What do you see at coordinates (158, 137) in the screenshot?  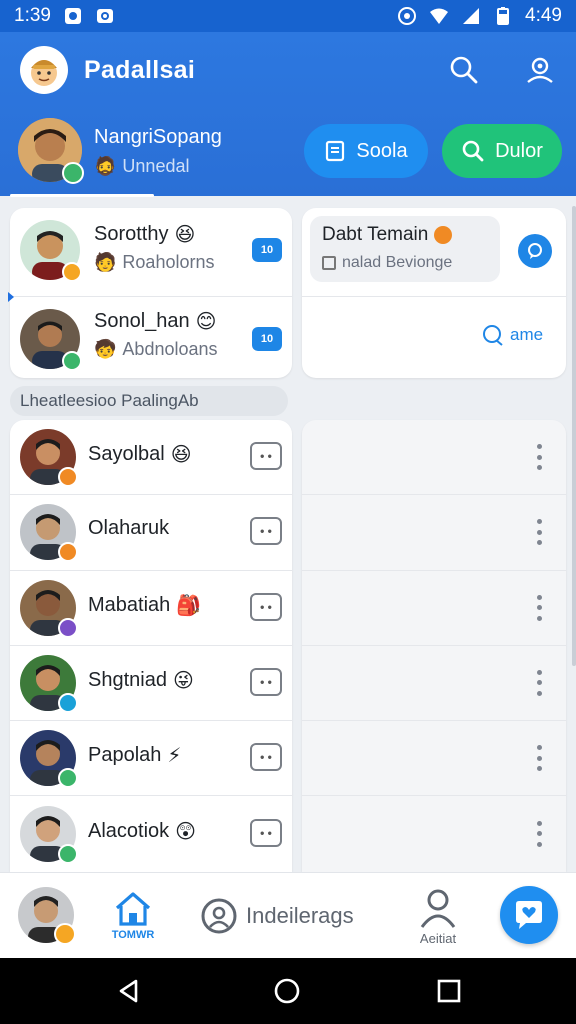 I see `profile-name: NangriSopang` at bounding box center [158, 137].